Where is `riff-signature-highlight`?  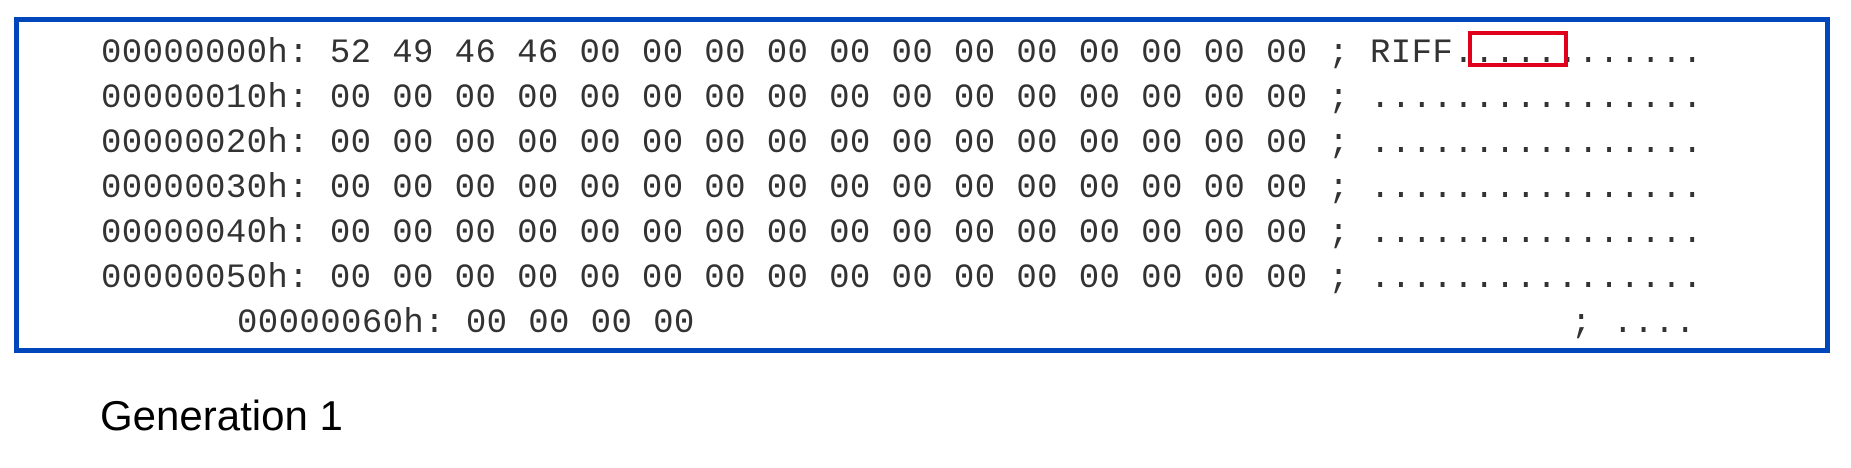 riff-signature-highlight is located at coordinates (1518, 49).